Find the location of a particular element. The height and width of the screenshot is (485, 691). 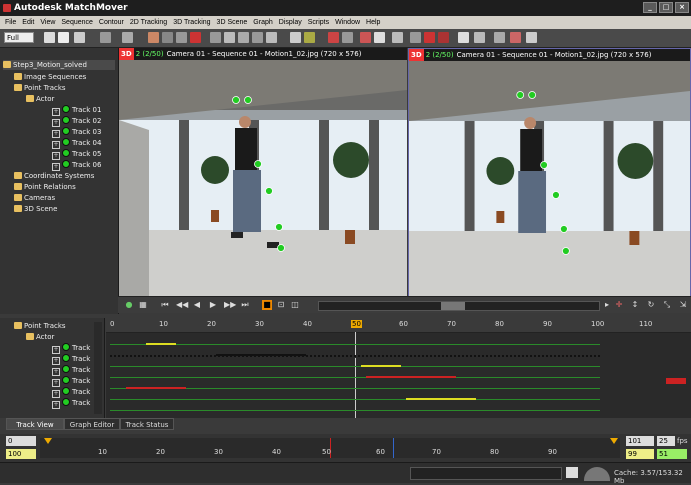

redo-icon is located at coordinates (127, 37).